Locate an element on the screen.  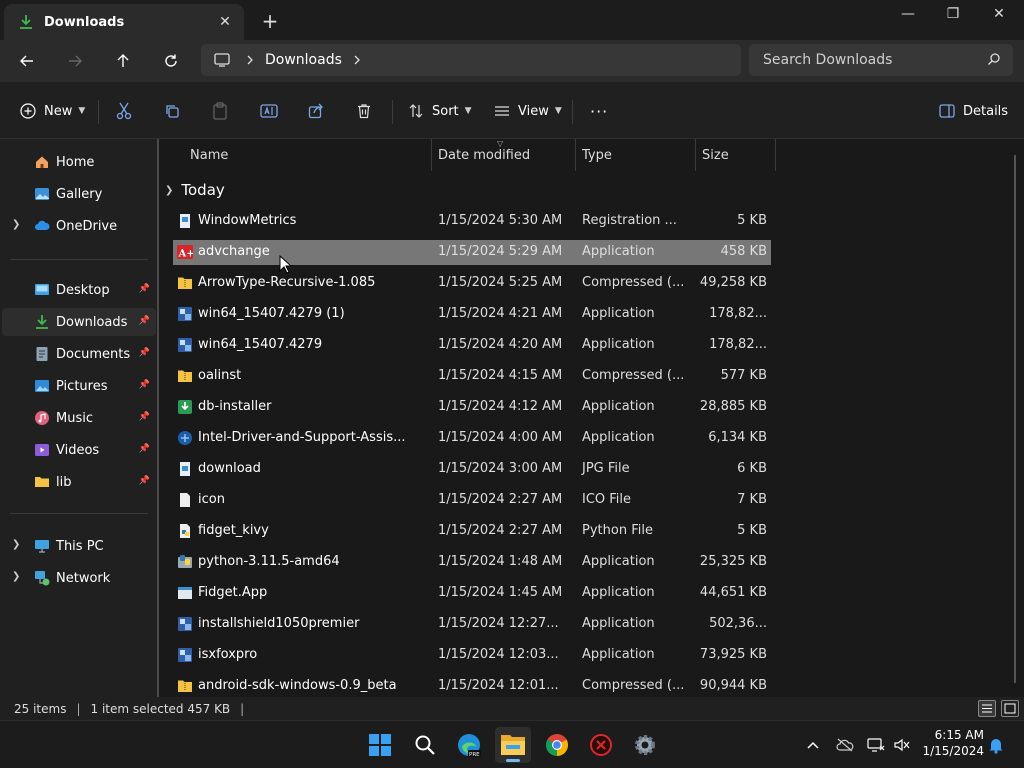
paste-button is located at coordinates (220, 111).